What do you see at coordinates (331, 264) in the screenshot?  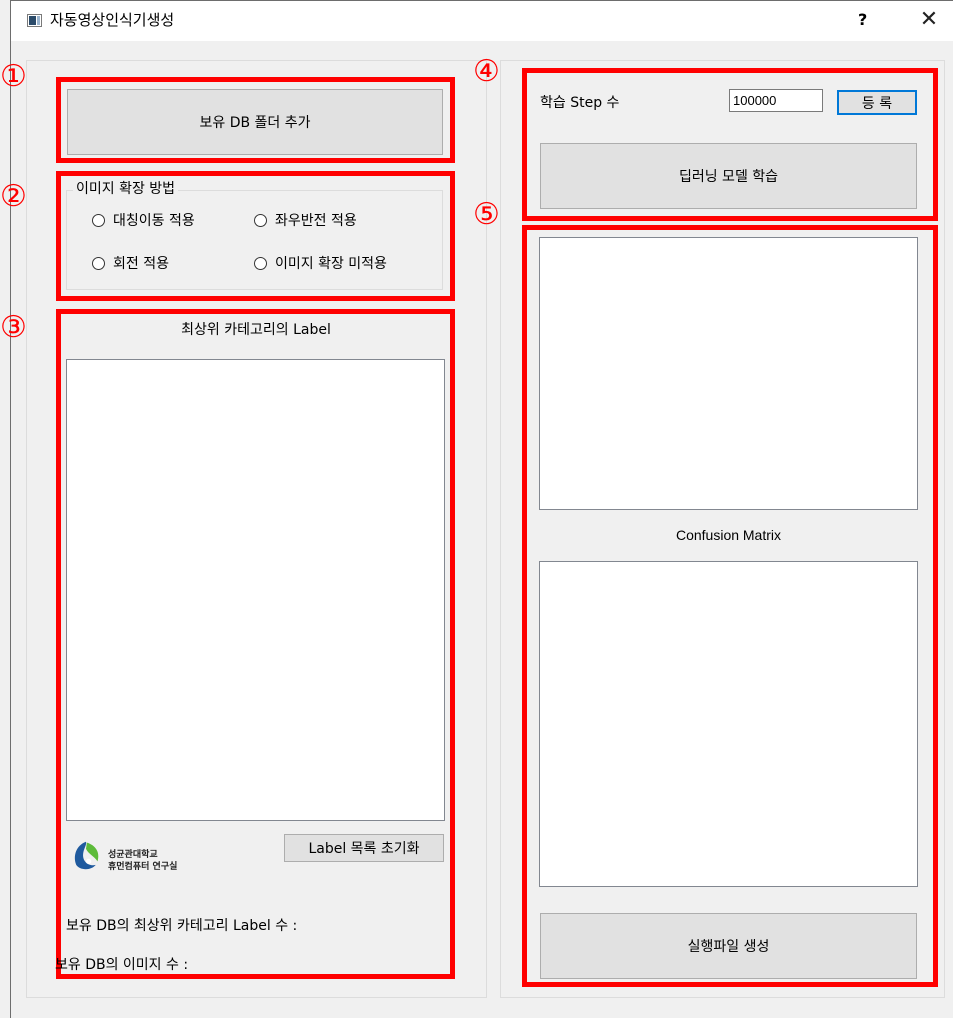 I see `radio-label: 이미지 확장 미적용` at bounding box center [331, 264].